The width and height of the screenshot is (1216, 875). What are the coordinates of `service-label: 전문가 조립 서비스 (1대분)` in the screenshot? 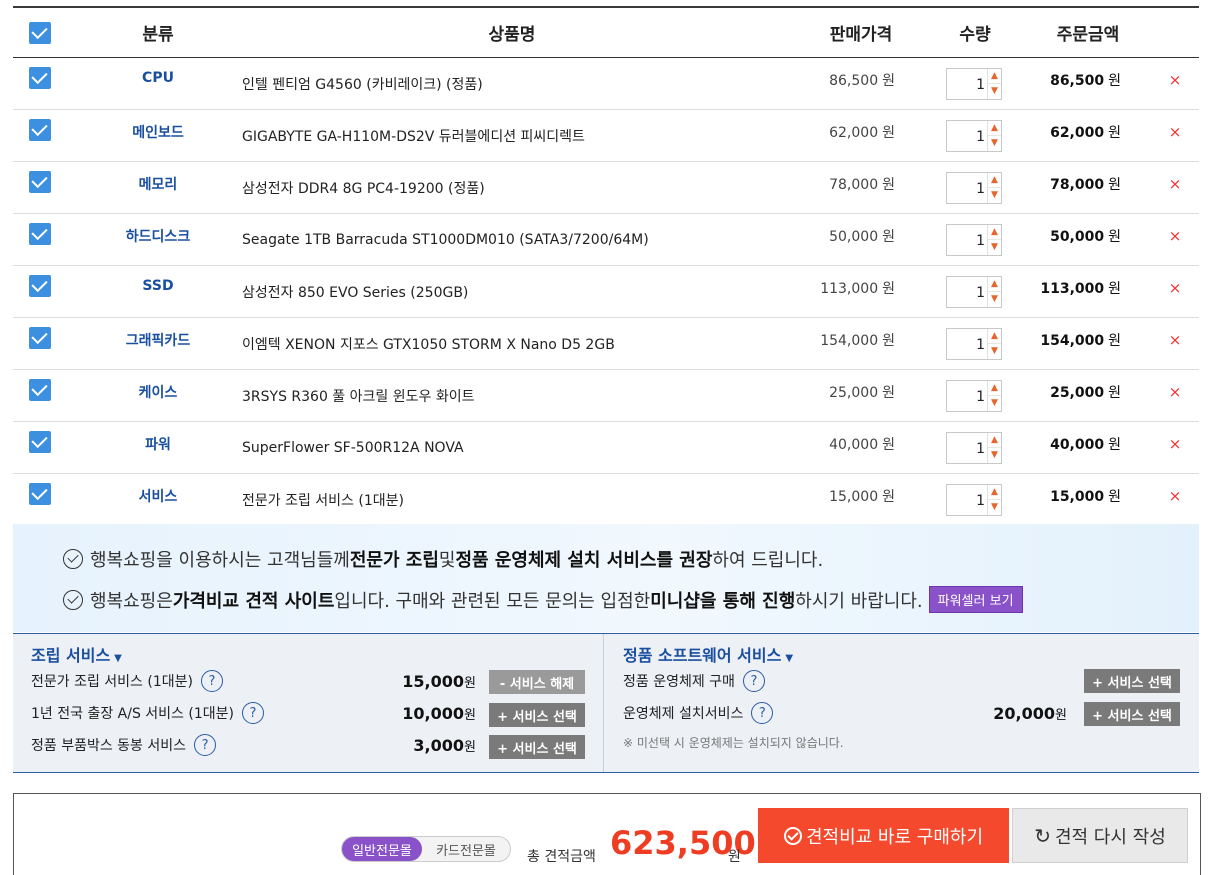 It's located at (112, 682).